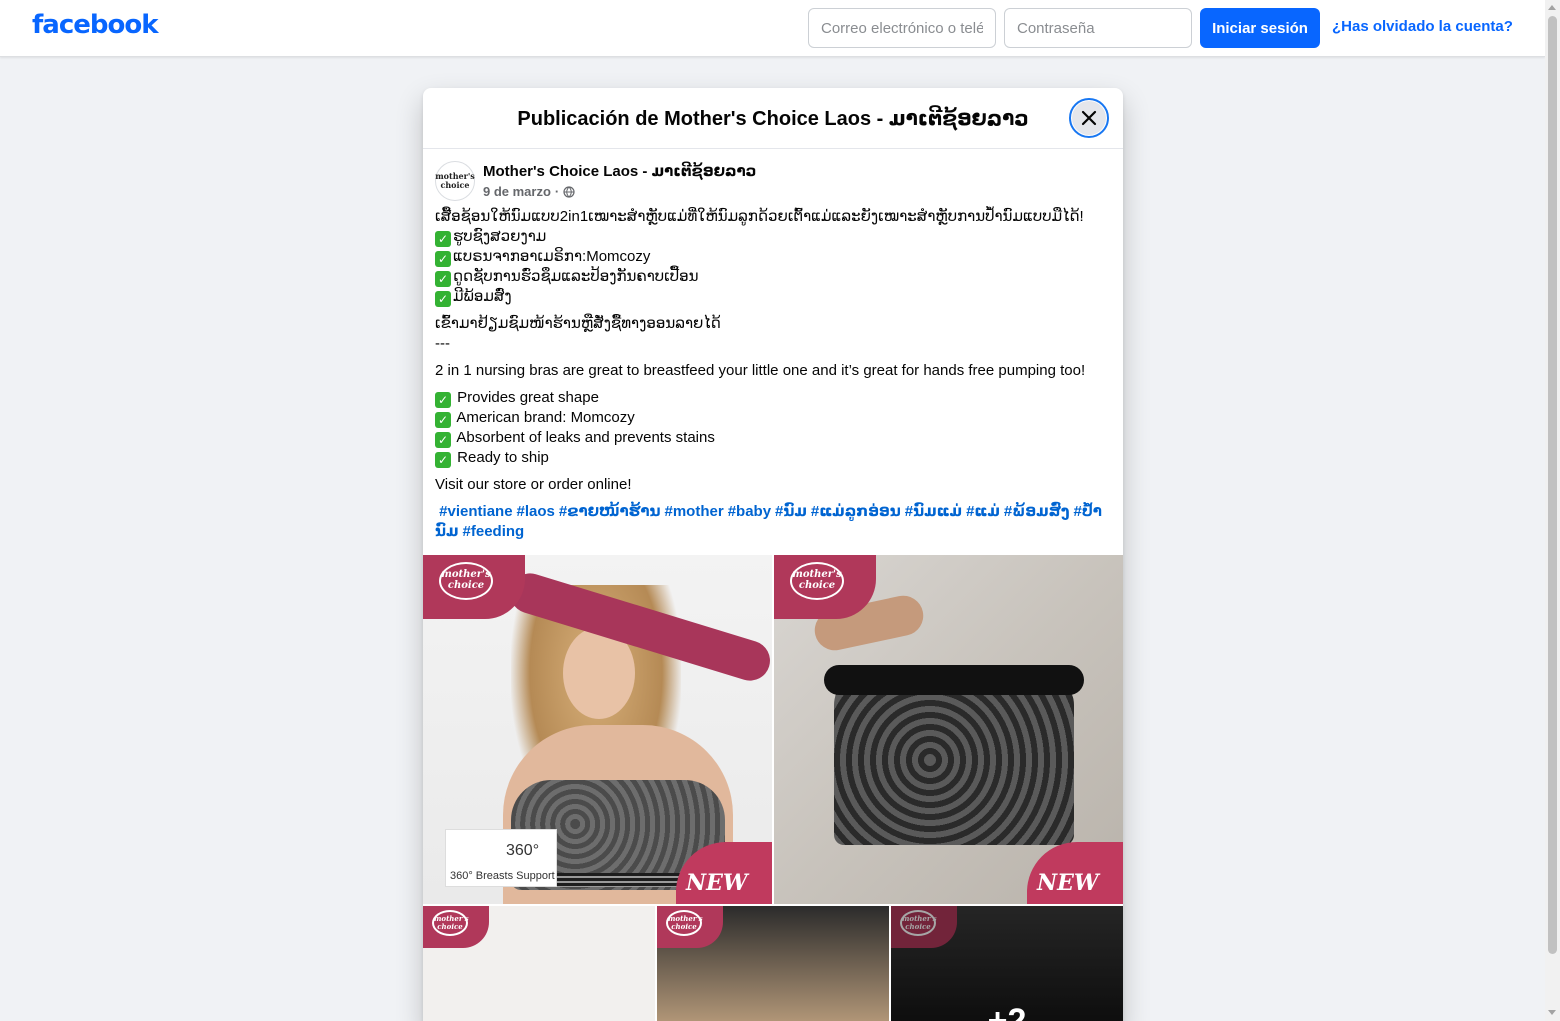 The image size is (1560, 1021). Describe the element at coordinates (502, 876) in the screenshot. I see `support-label: 360° Breasts Support` at that location.